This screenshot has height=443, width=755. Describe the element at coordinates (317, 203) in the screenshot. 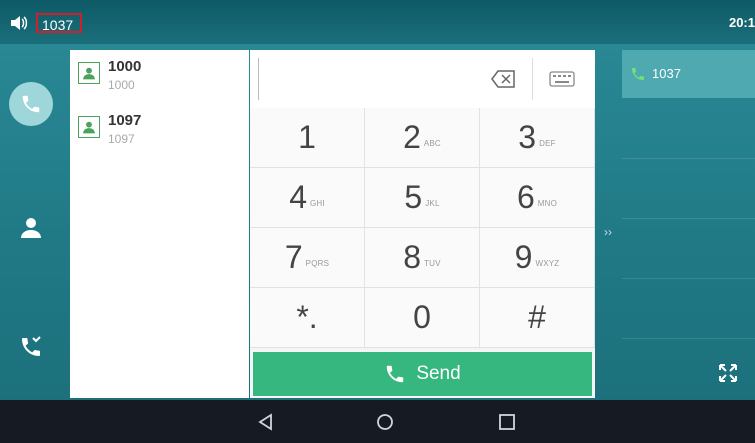

I see `dial-key-letters: GHI` at that location.